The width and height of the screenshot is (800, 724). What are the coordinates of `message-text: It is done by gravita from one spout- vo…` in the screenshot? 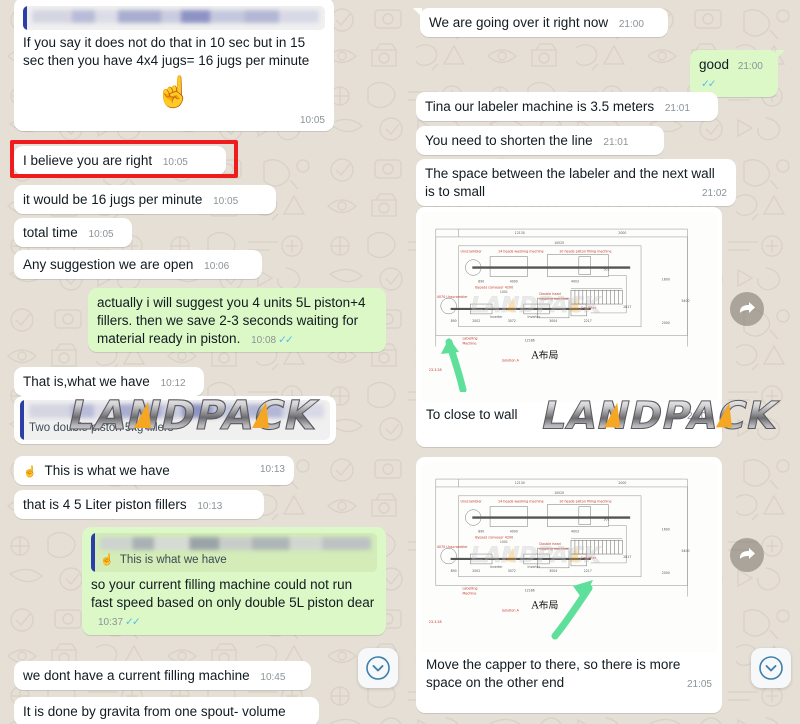 It's located at (154, 711).